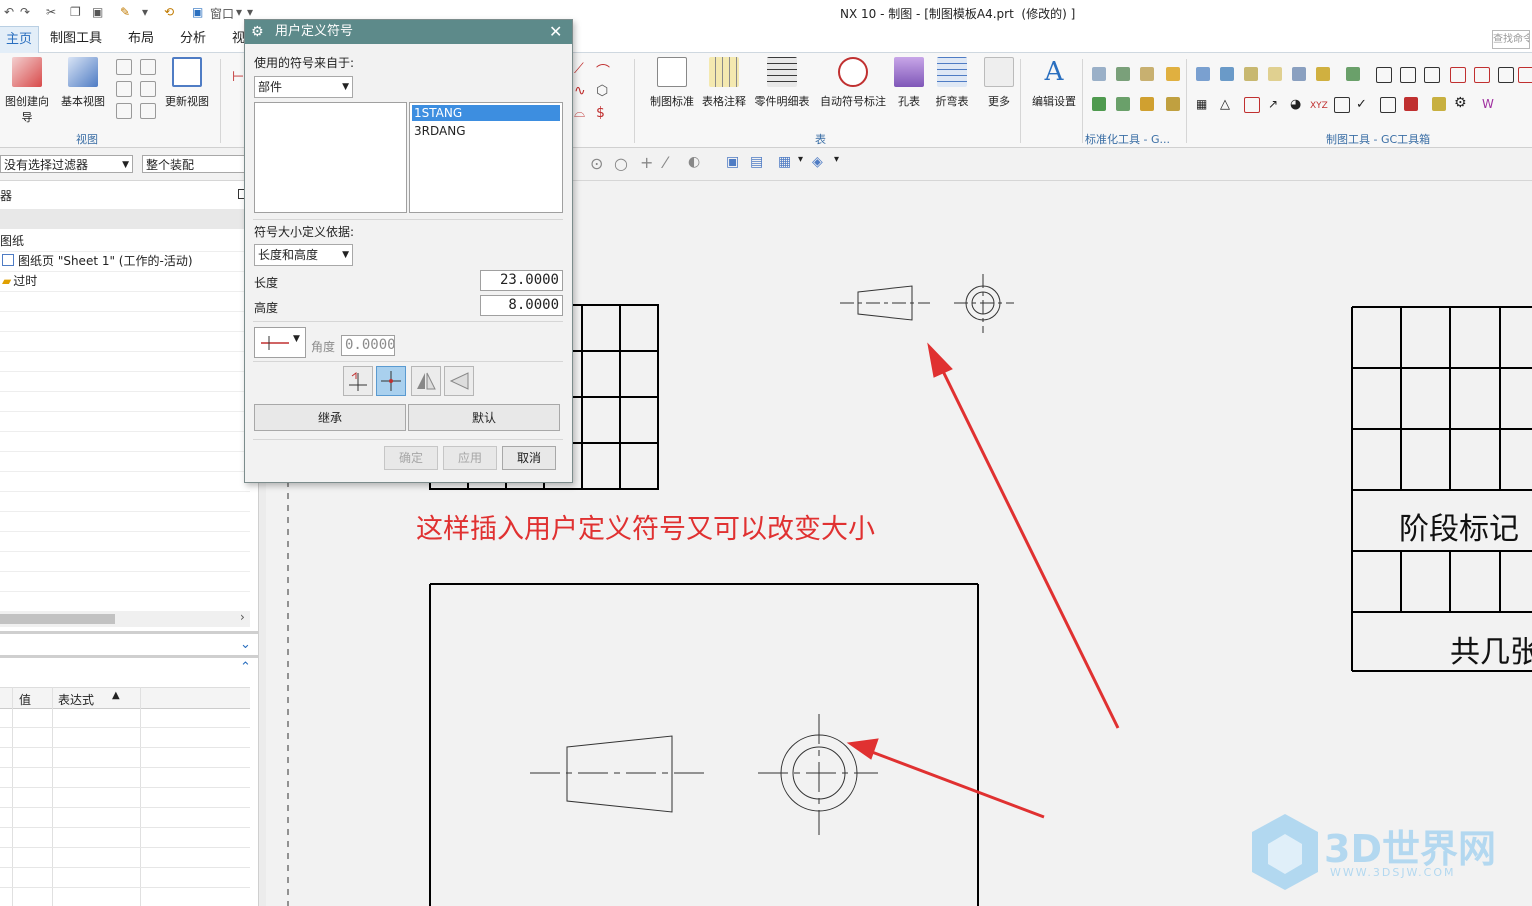  What do you see at coordinates (169, 12) in the screenshot?
I see `repeat-command-icon: ⟲` at bounding box center [169, 12].